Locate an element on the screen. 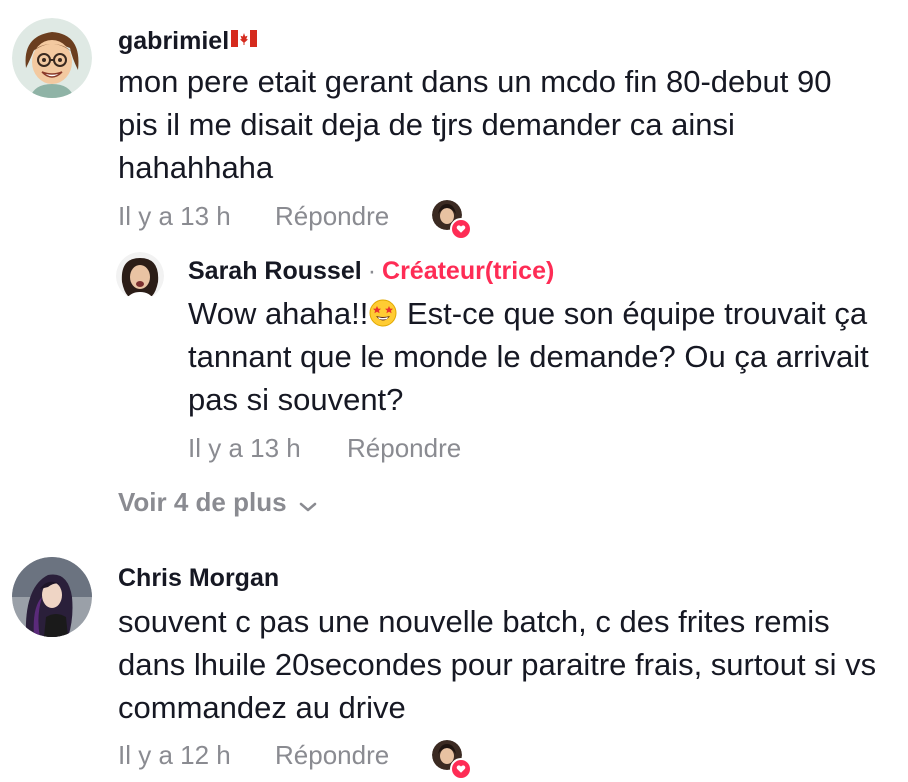 The image size is (908, 782). star-struck-emoji-icon is located at coordinates (383, 311).